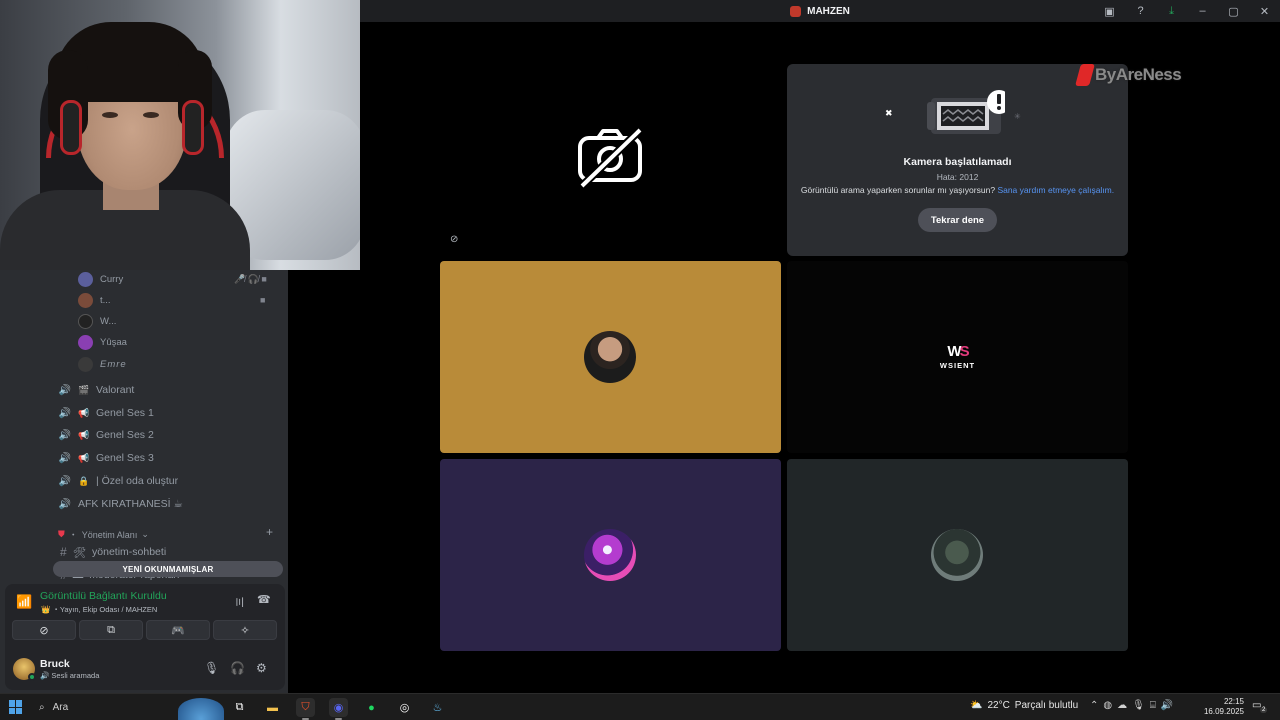 The height and width of the screenshot is (720, 1280). I want to click on headphones-icon: 🎧, so click(237, 668).